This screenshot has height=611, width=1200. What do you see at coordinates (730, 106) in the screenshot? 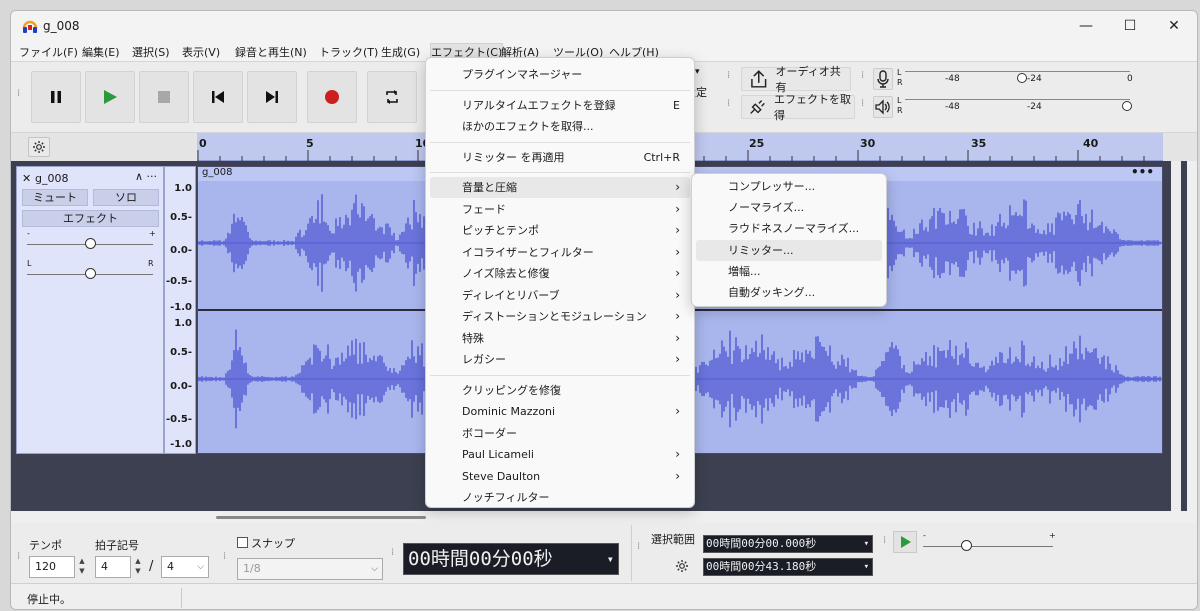
I see `effects-toolbar-grip: ⁞` at bounding box center [730, 106].